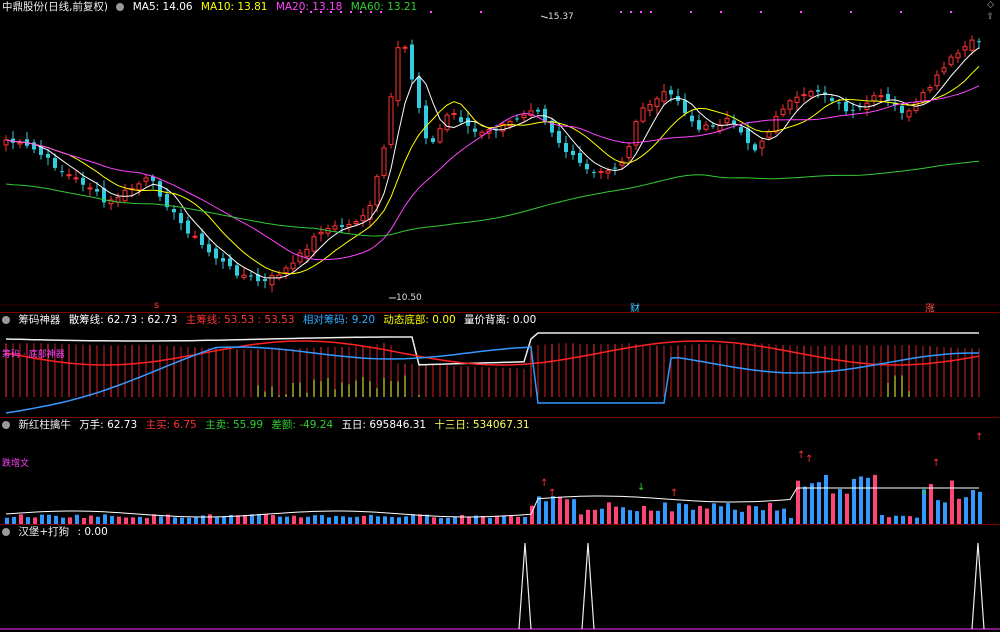  I want to click on chip-p2: 主筹线: 53.53 : 53.53, so click(240, 320).